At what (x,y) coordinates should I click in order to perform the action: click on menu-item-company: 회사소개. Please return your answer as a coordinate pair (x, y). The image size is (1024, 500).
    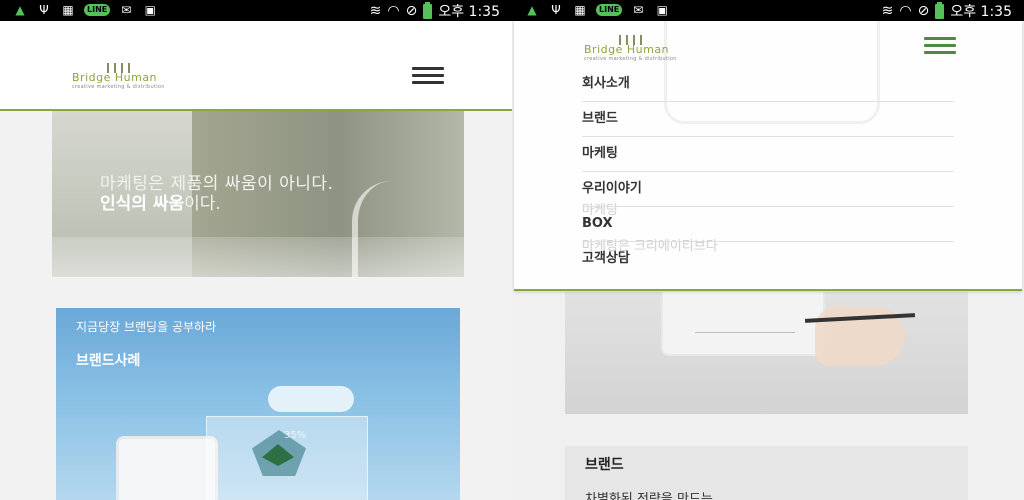
    Looking at the image, I should click on (768, 84).